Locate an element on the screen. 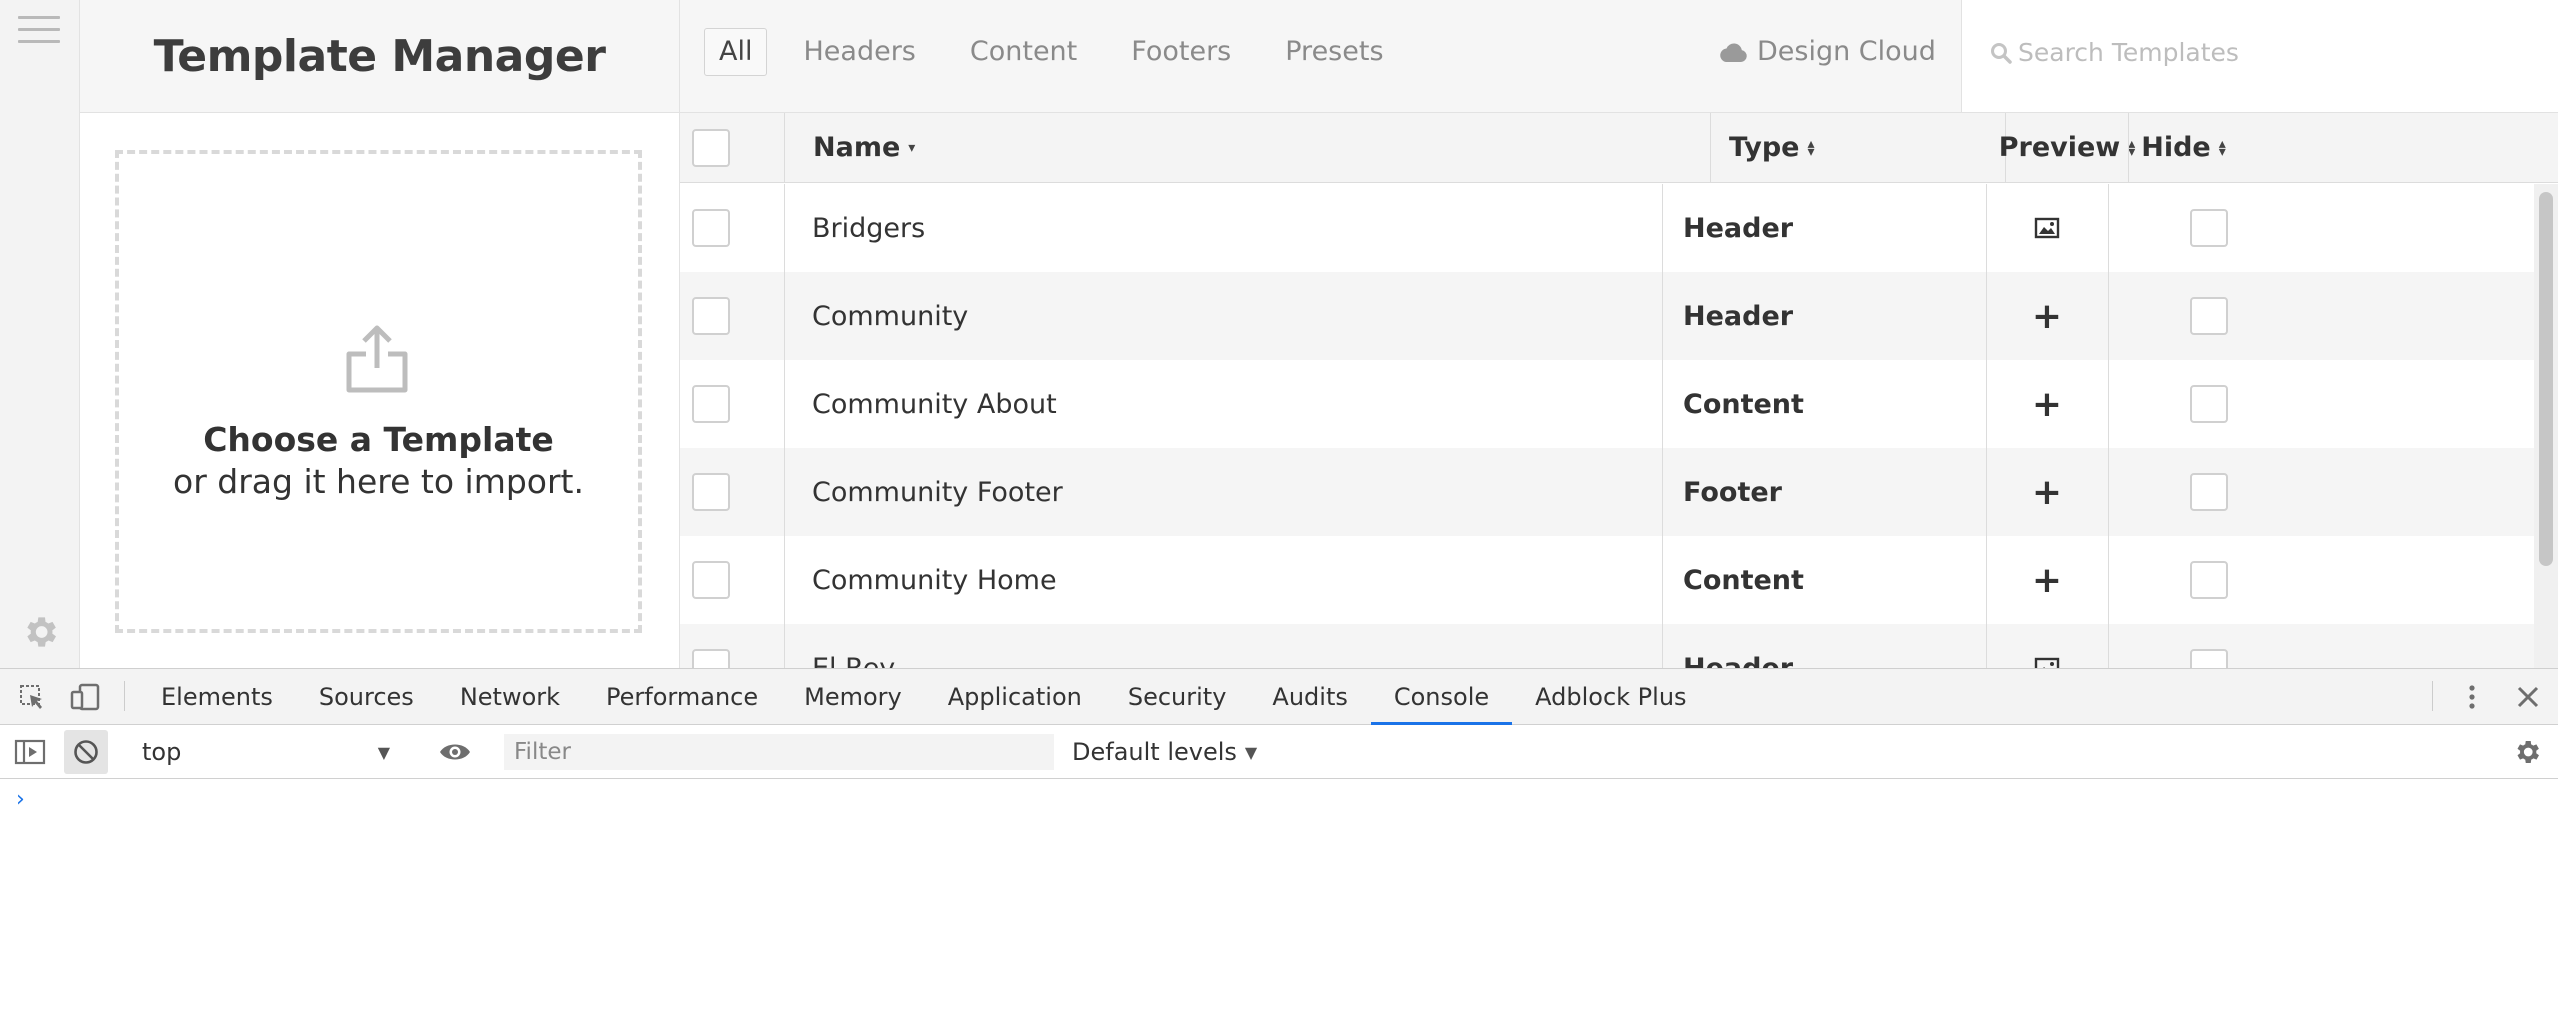 This screenshot has height=1032, width=2558. tab-content: Content is located at coordinates (1023, 52).